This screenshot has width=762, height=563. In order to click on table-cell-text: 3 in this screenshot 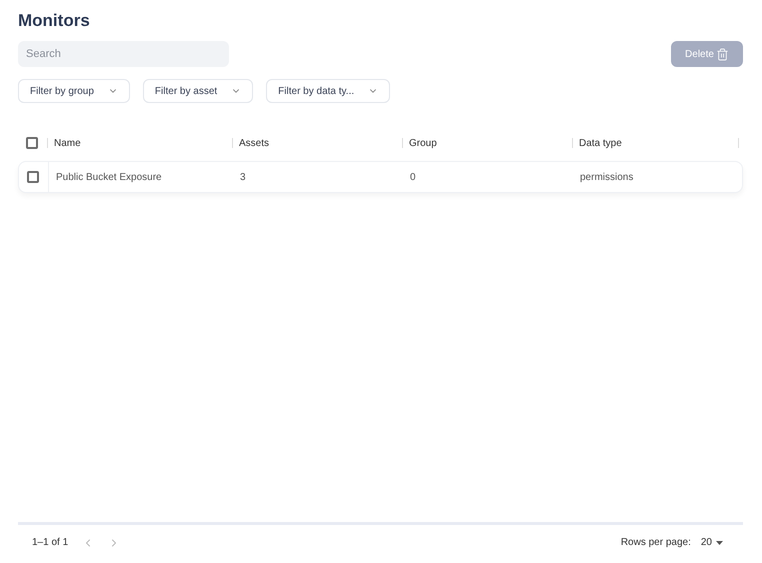, I will do `click(243, 177)`.